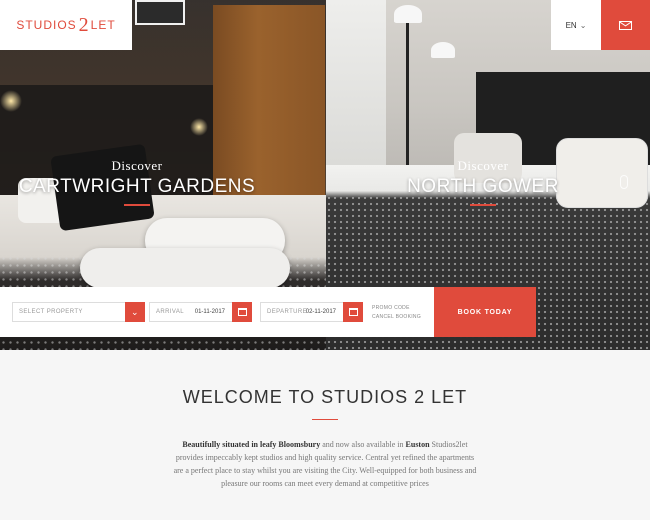 Image resolution: width=650 pixels, height=520 pixels. I want to click on cancel-booking-link: CANCEL BOOKING, so click(396, 317).